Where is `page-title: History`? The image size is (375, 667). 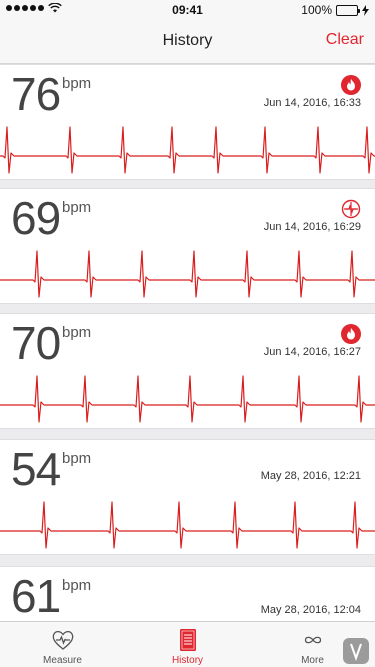
page-title: History is located at coordinates (187, 40).